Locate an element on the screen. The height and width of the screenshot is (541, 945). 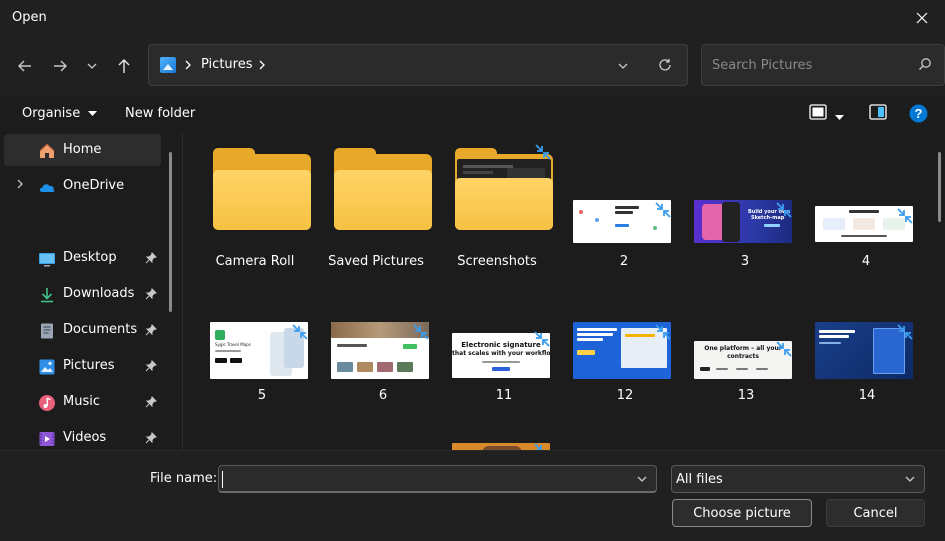
address-history-dropdown-icon is located at coordinates (623, 66).